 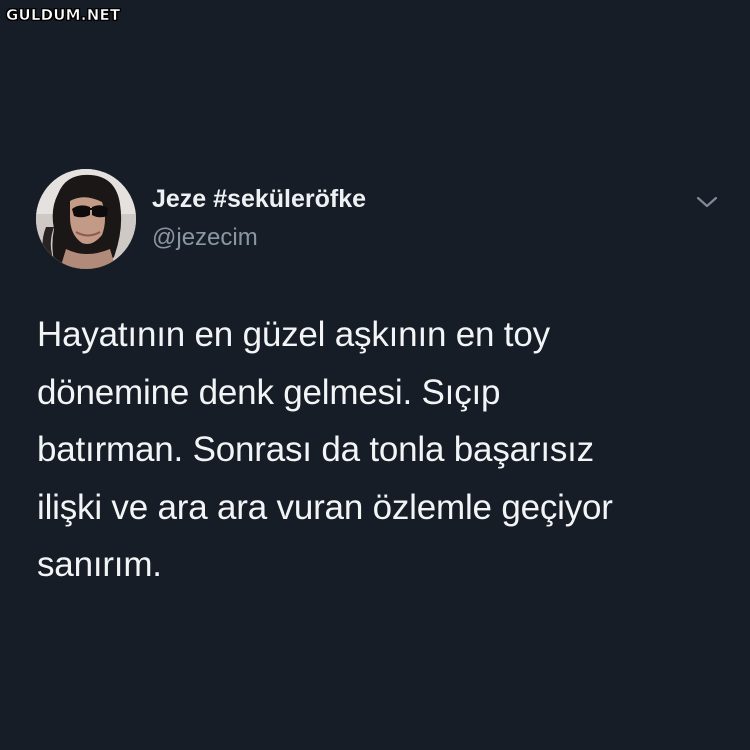 I want to click on avatar-photo, so click(x=86, y=219).